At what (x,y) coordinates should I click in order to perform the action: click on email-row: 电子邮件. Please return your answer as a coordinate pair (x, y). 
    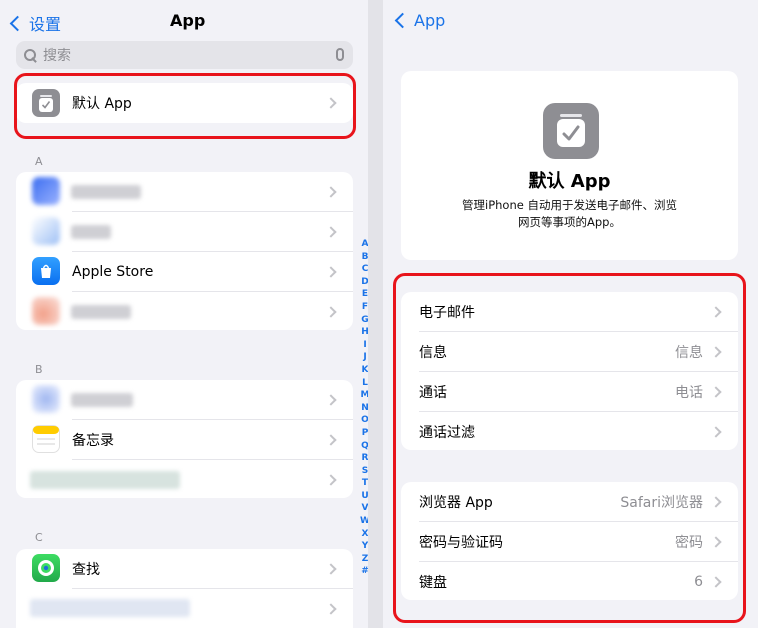
    Looking at the image, I should click on (569, 311).